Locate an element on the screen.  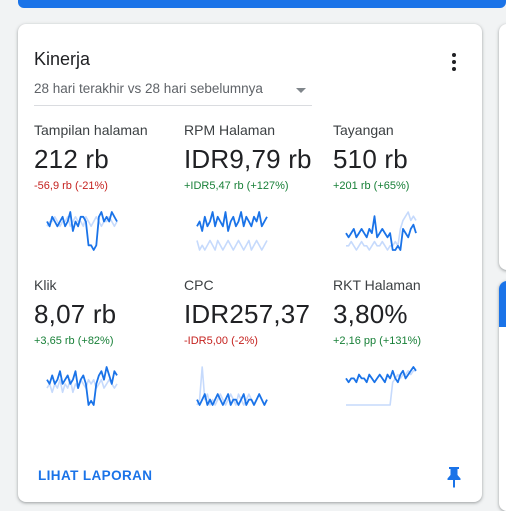
previous-card-bottom-edge is located at coordinates (262, 4).